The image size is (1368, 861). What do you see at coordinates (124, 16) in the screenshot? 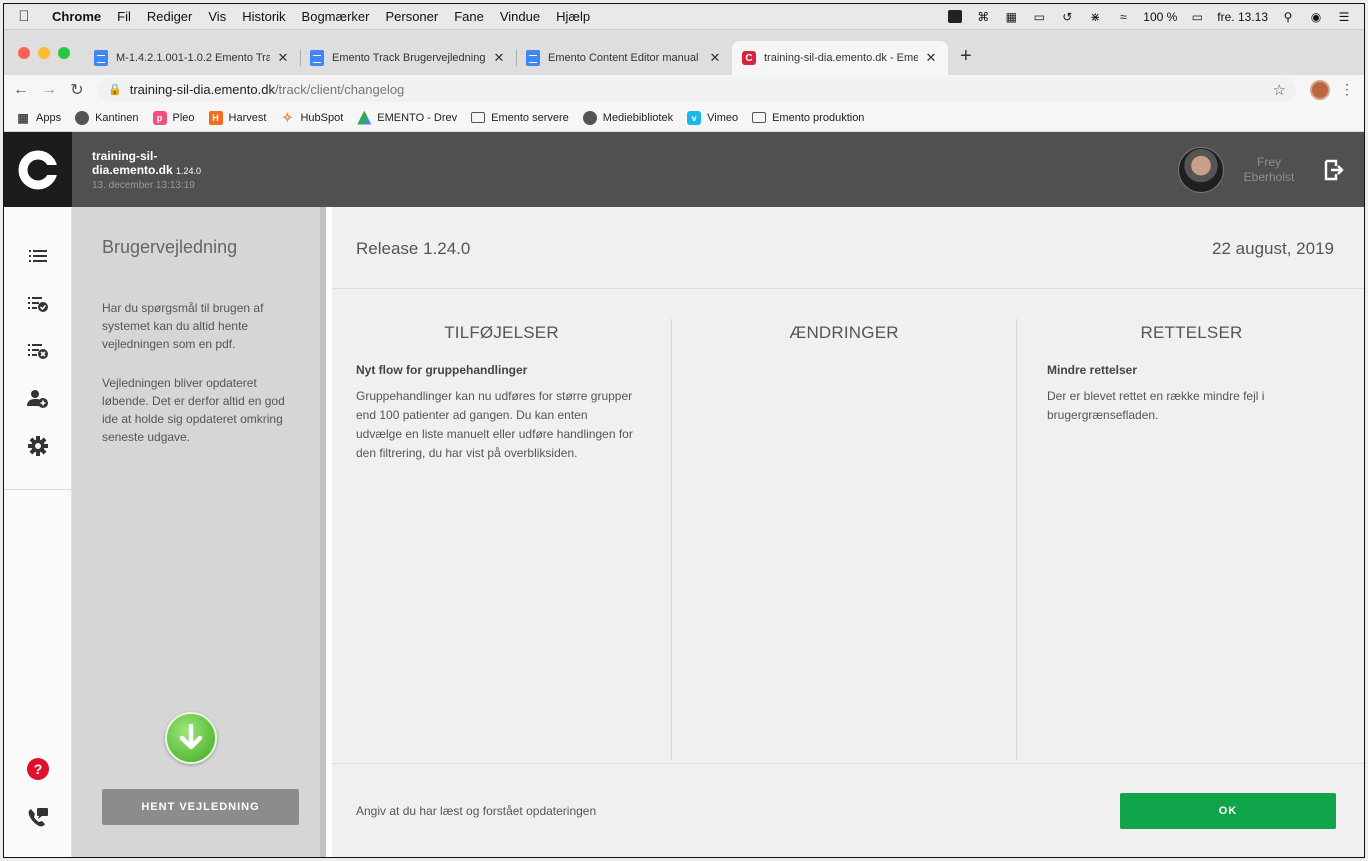
I see `menu-fil: Fil` at bounding box center [124, 16].